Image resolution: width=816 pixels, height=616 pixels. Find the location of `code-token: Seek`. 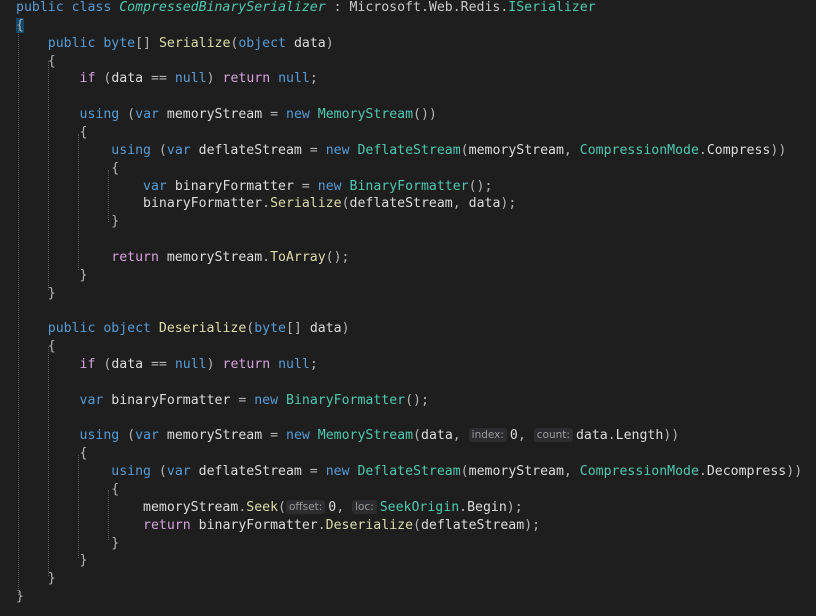

code-token: Seek is located at coordinates (262, 507).